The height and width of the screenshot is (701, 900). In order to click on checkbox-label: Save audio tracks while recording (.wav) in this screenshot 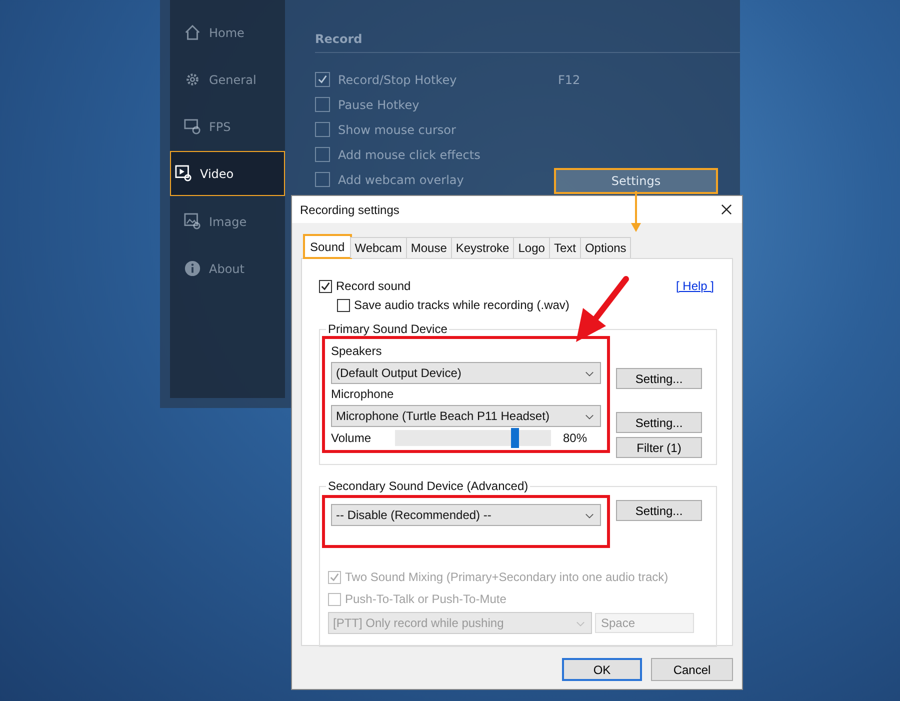, I will do `click(462, 305)`.